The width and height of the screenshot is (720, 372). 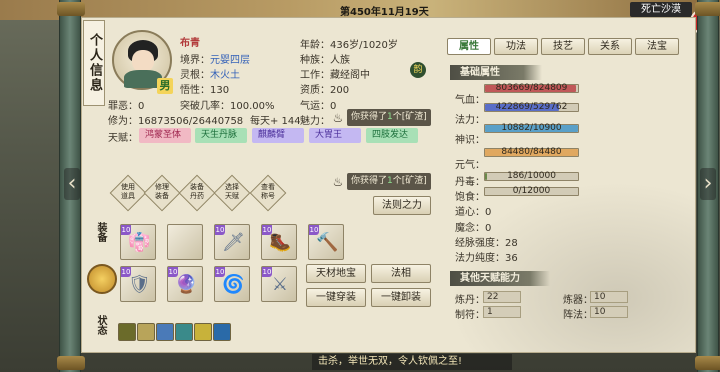 I want to click on armor-icon: 🛡, so click(x=139, y=284).